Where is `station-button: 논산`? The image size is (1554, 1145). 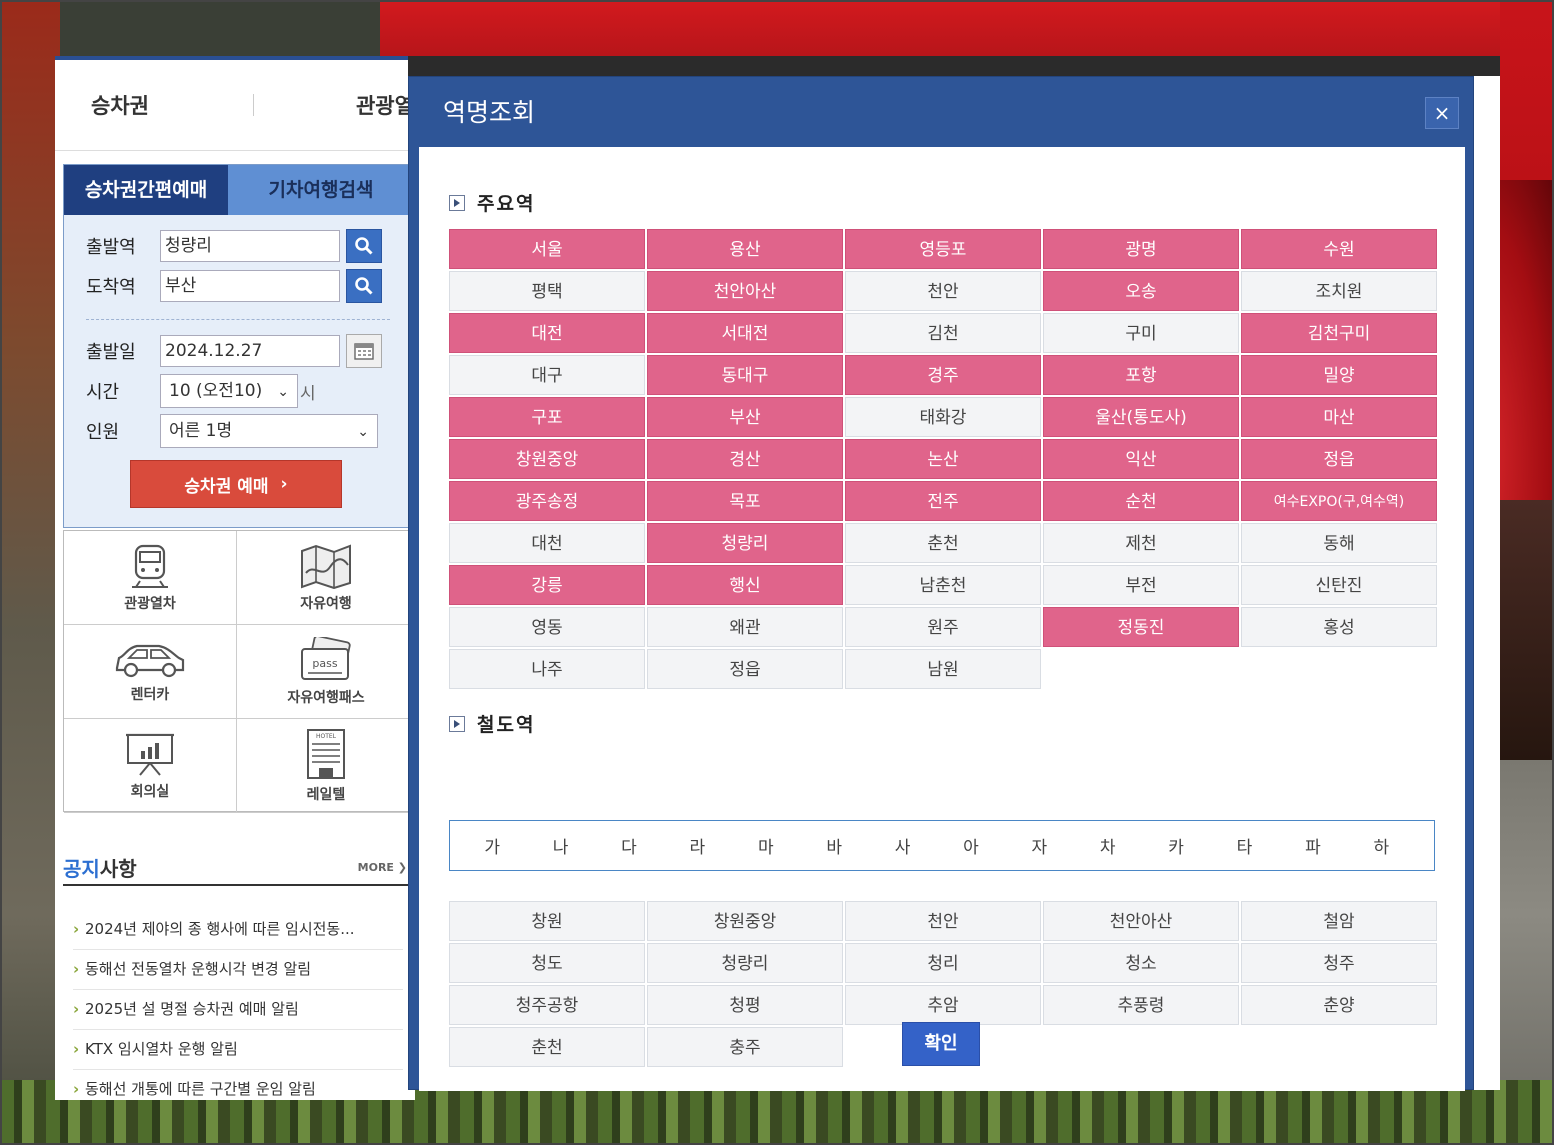 station-button: 논산 is located at coordinates (943, 459).